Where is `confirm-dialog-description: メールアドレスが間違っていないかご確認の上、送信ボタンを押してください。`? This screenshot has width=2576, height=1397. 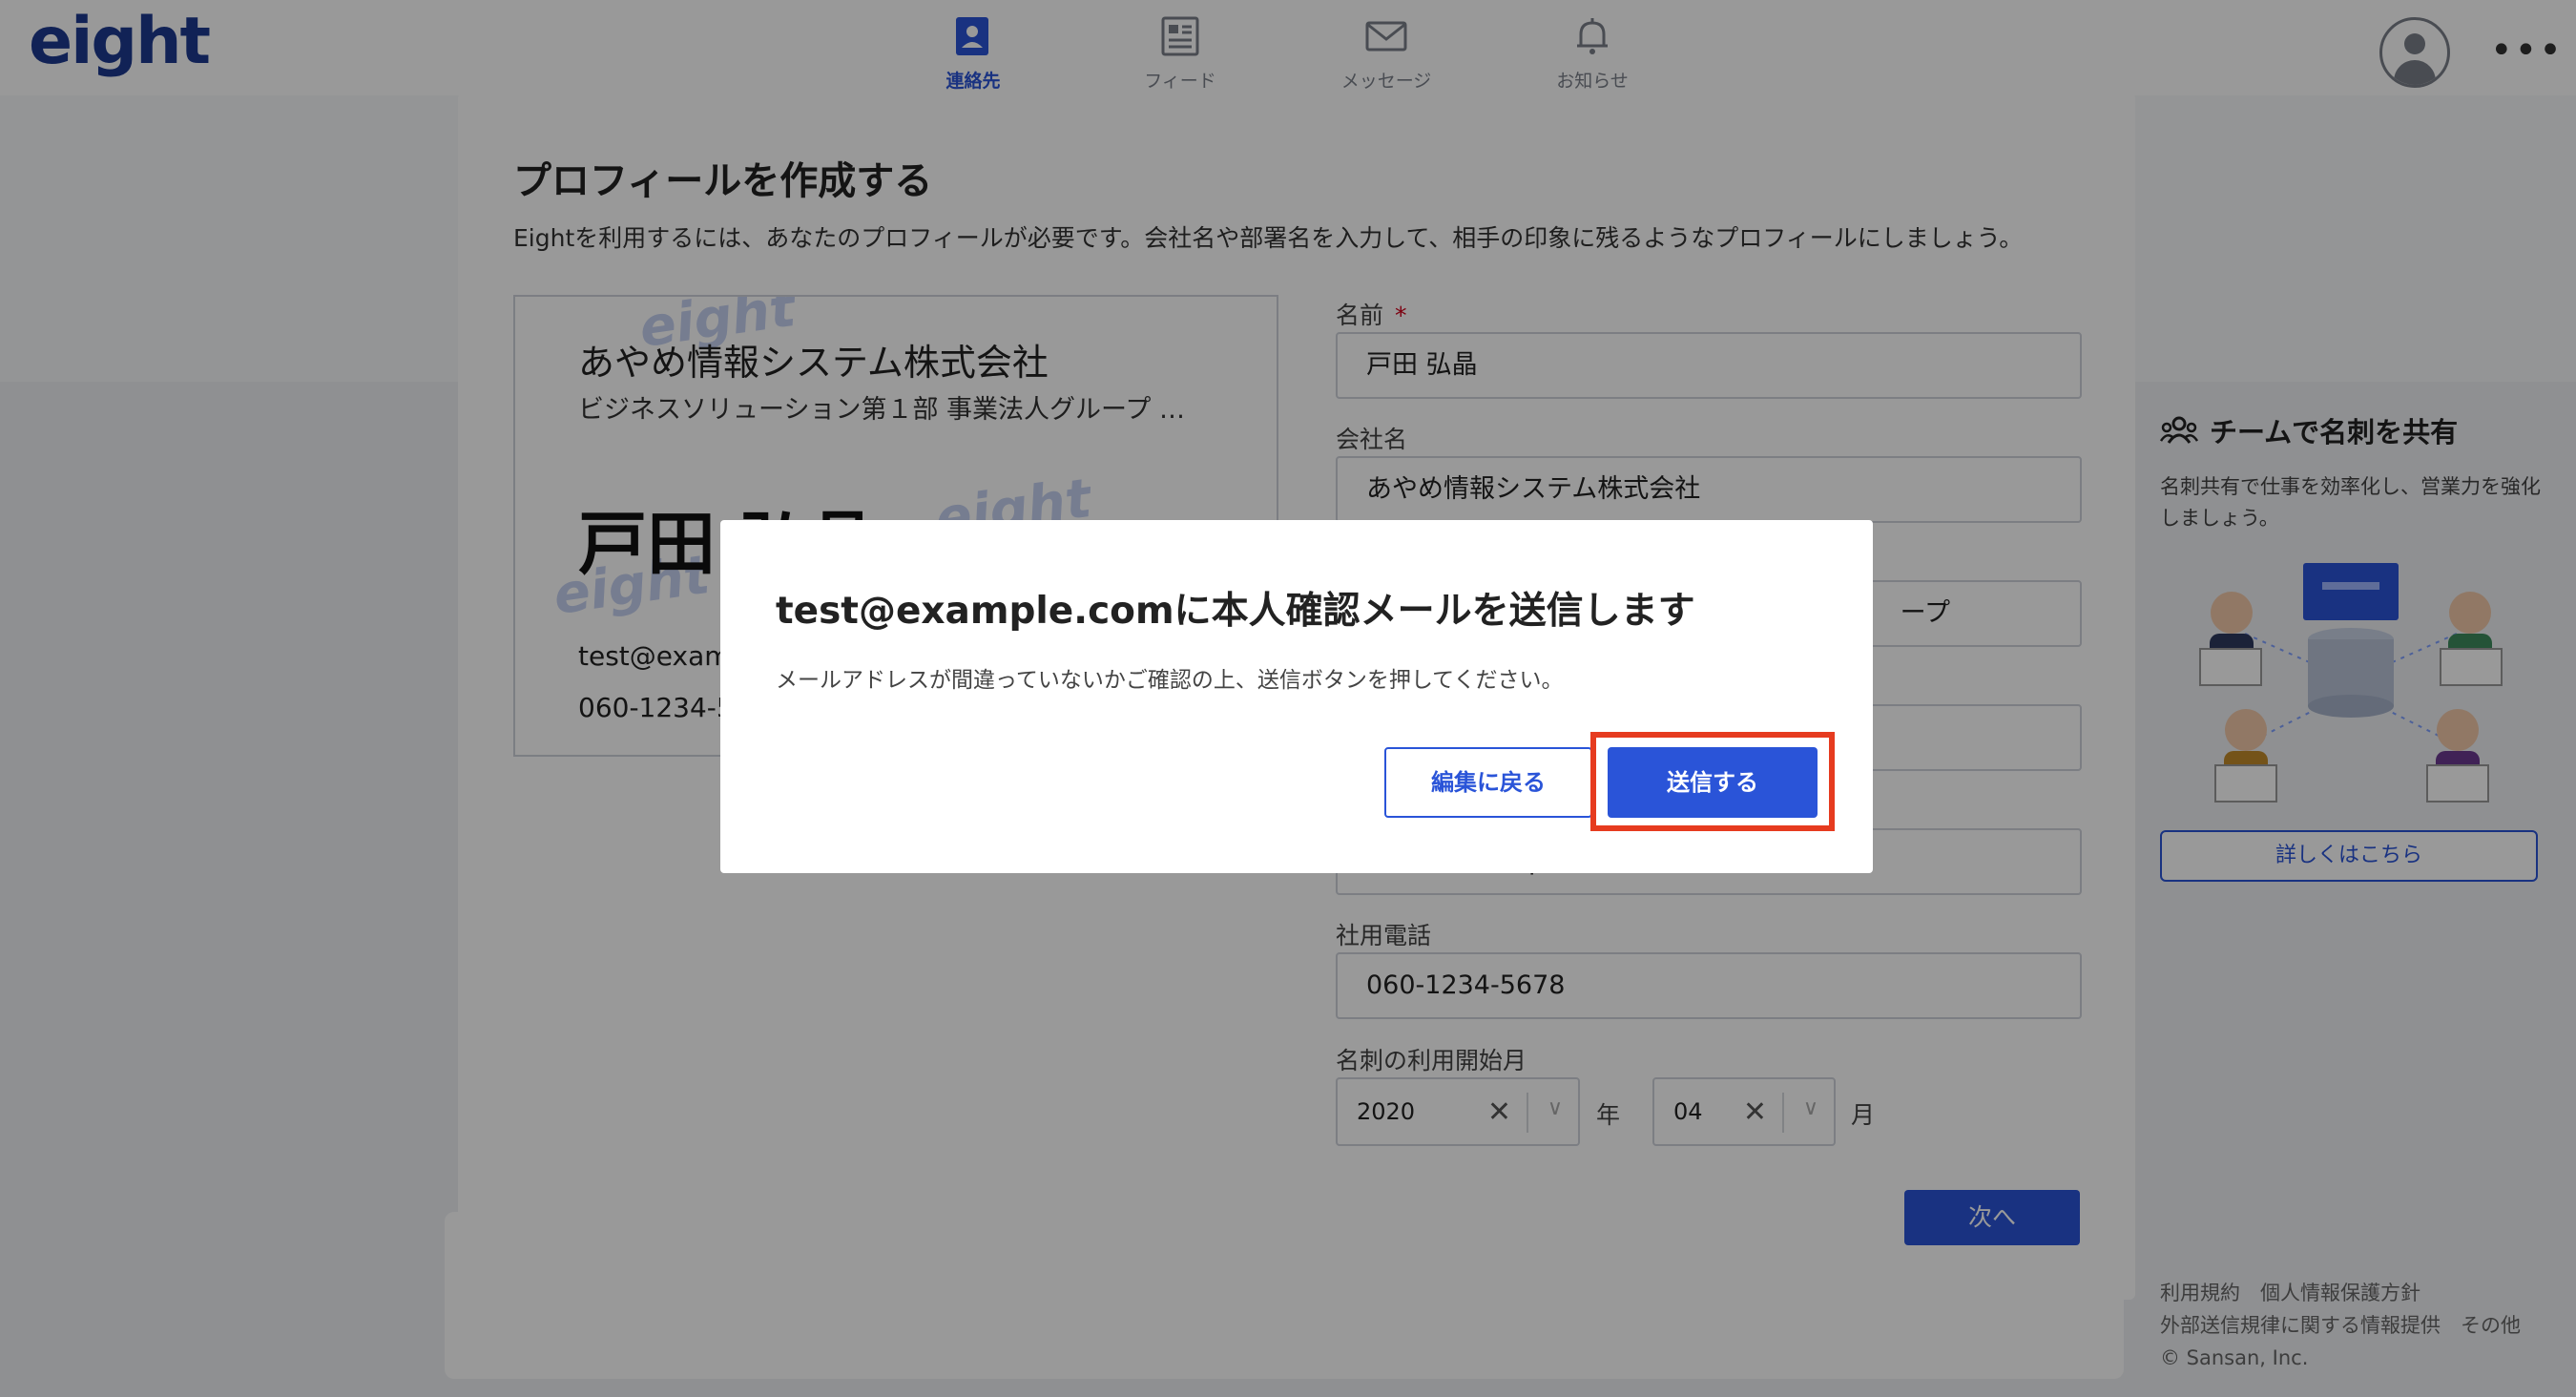
confirm-dialog-description: メールアドレスが間違っていないかご確認の上、送信ボタンを押してください。 is located at coordinates (1170, 680).